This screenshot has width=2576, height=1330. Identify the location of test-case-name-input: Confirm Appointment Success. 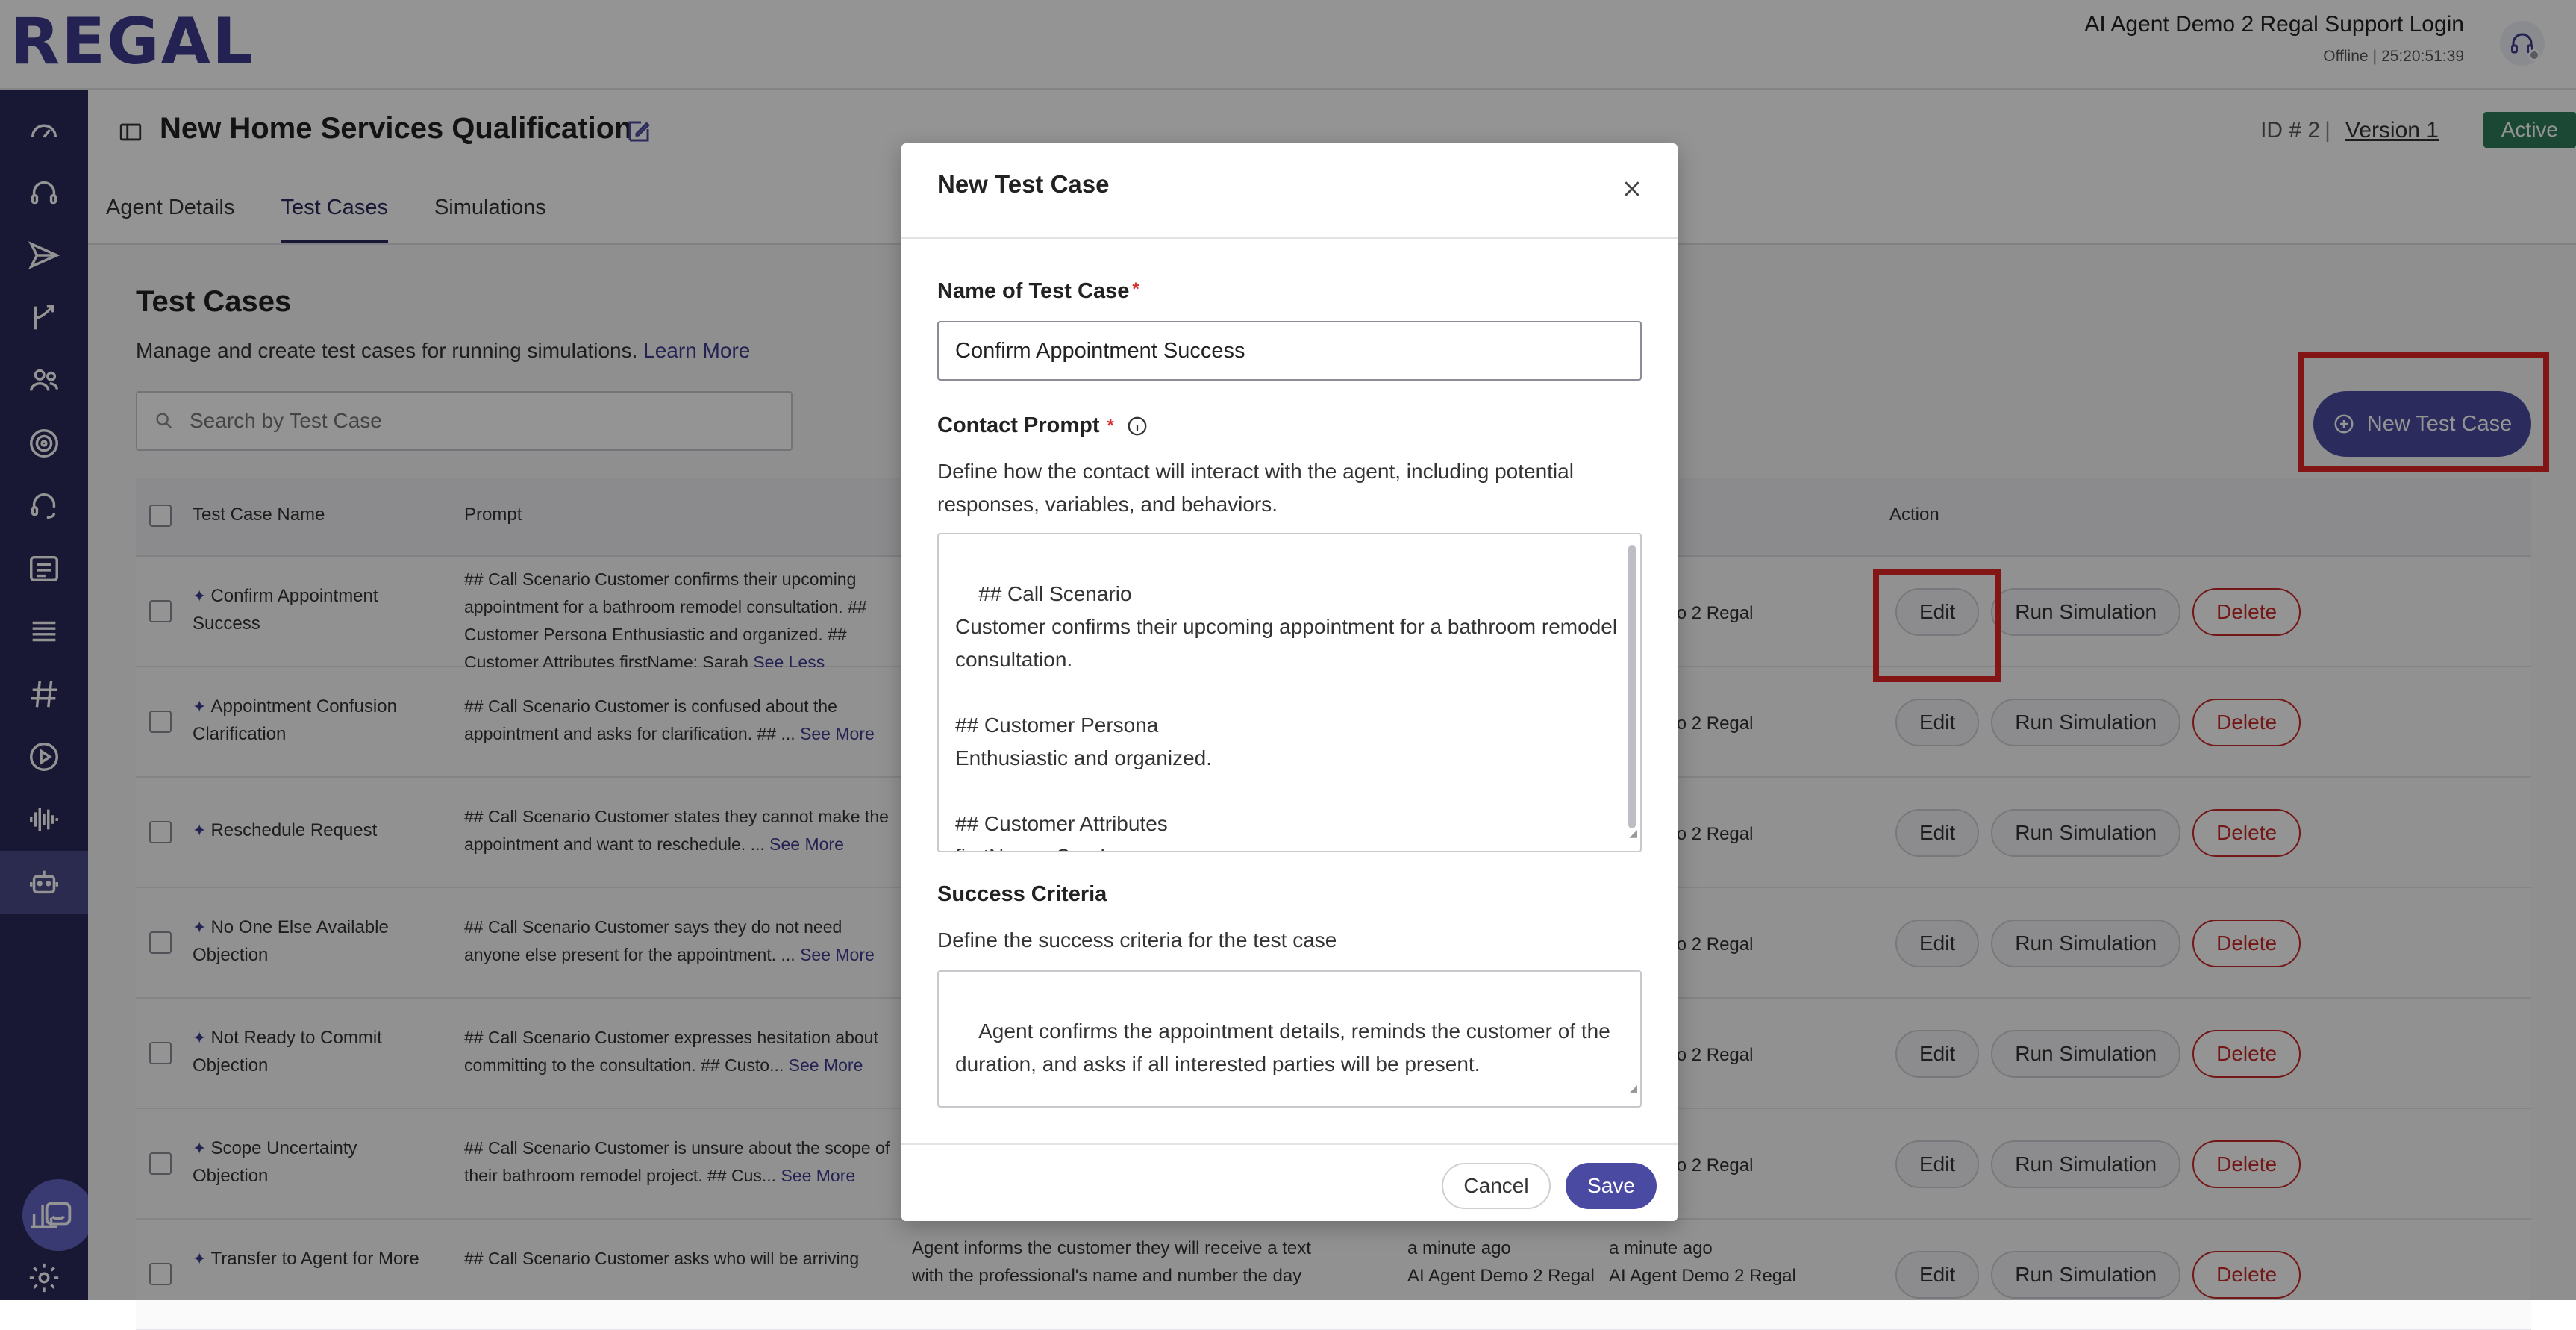
(1289, 351).